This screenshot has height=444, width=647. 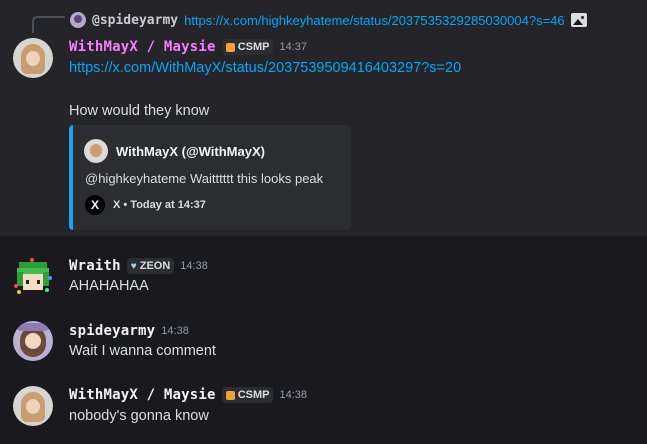 What do you see at coordinates (139, 416) in the screenshot?
I see `message-text: nobody's gonna know` at bounding box center [139, 416].